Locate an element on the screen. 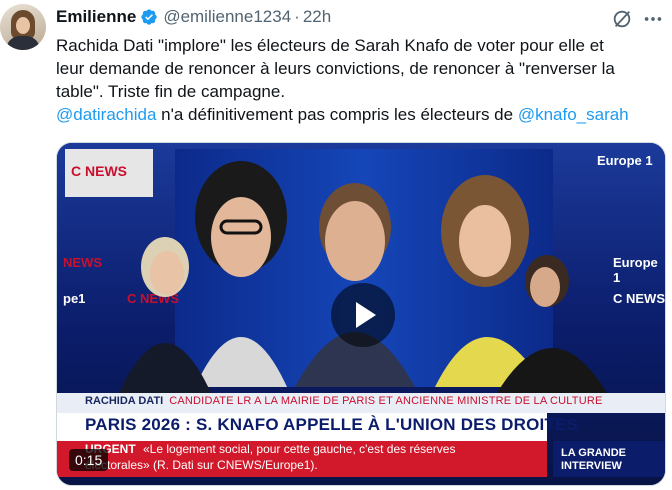  grok-icon is located at coordinates (622, 19).